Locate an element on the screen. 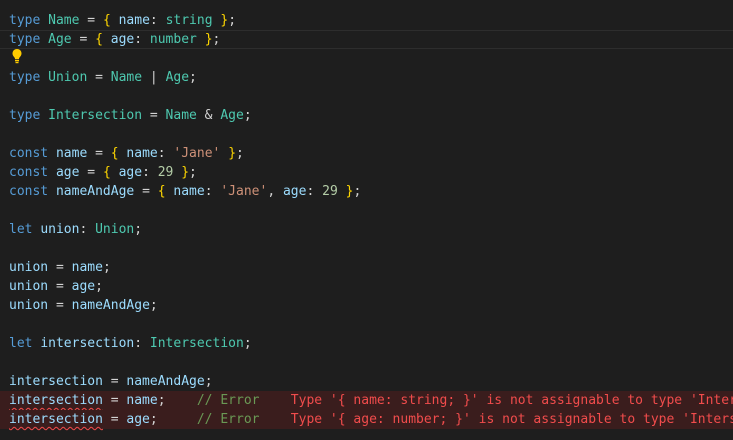  code-token: Intersection is located at coordinates (95, 115).